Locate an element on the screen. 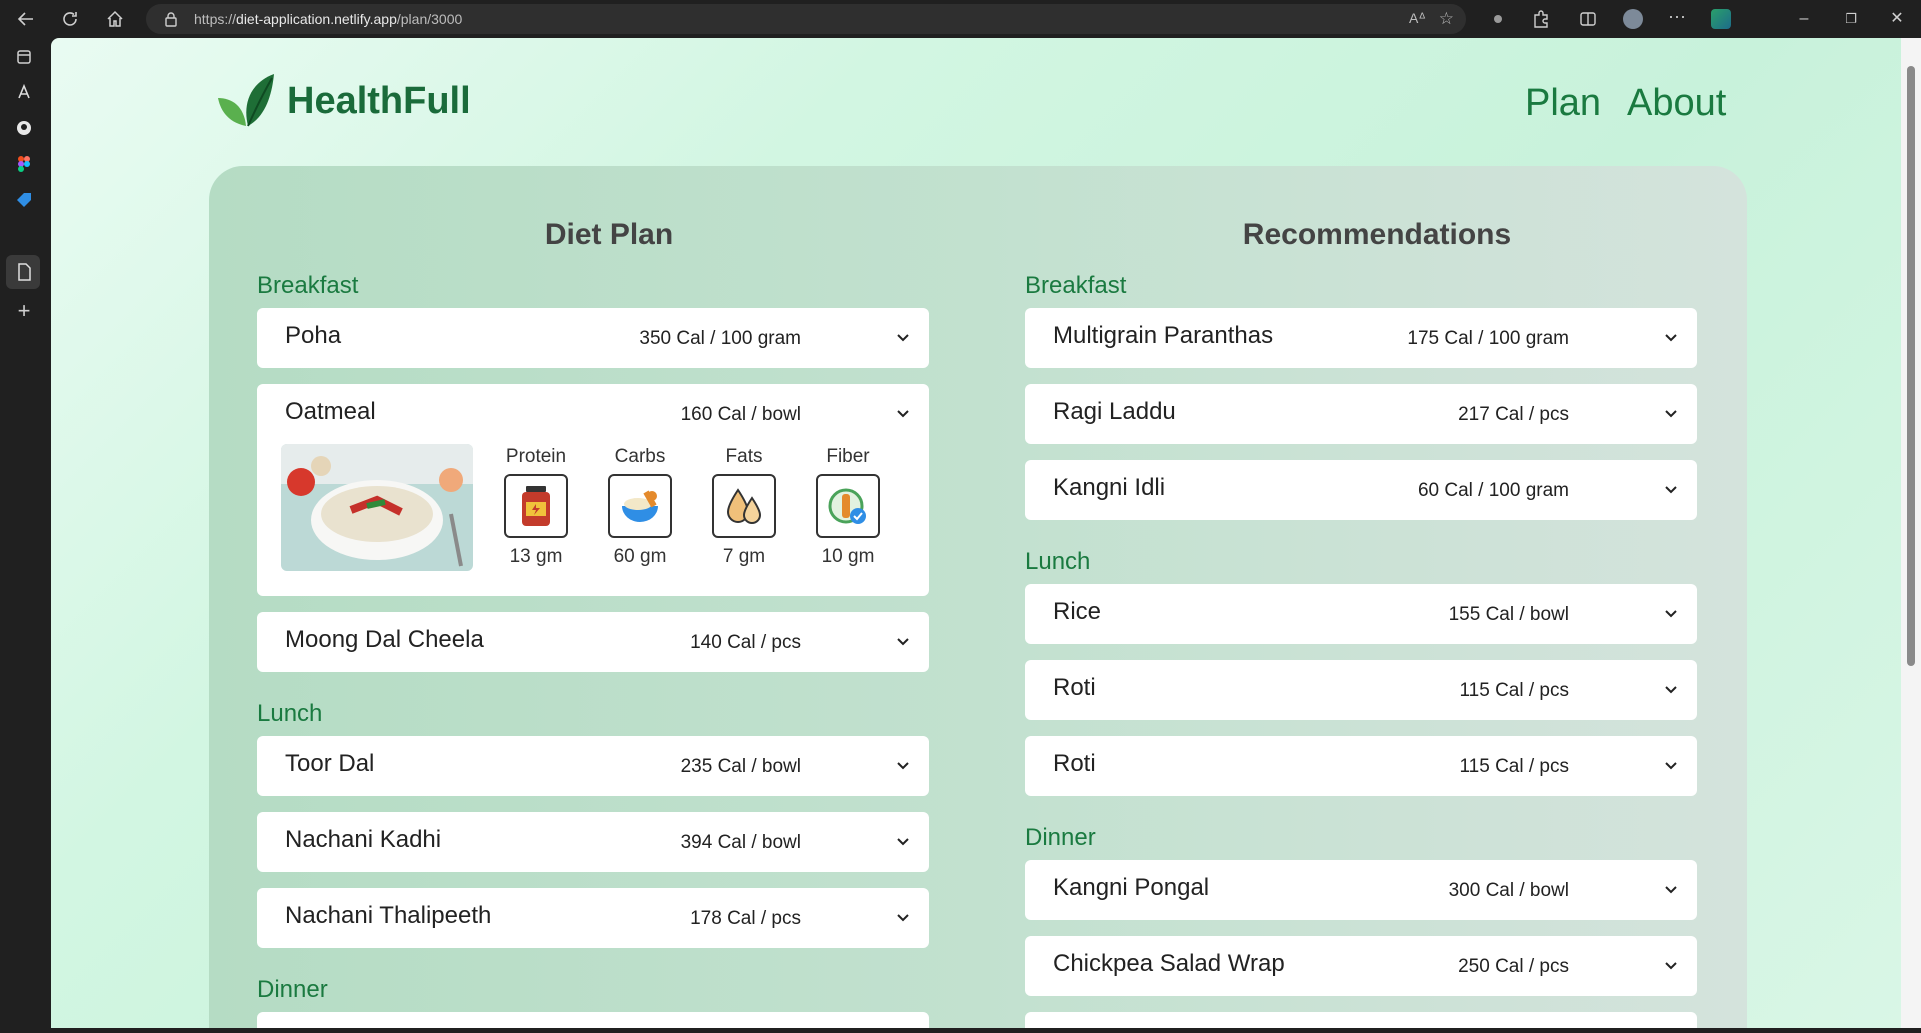  figma-icon is located at coordinates (24, 164).